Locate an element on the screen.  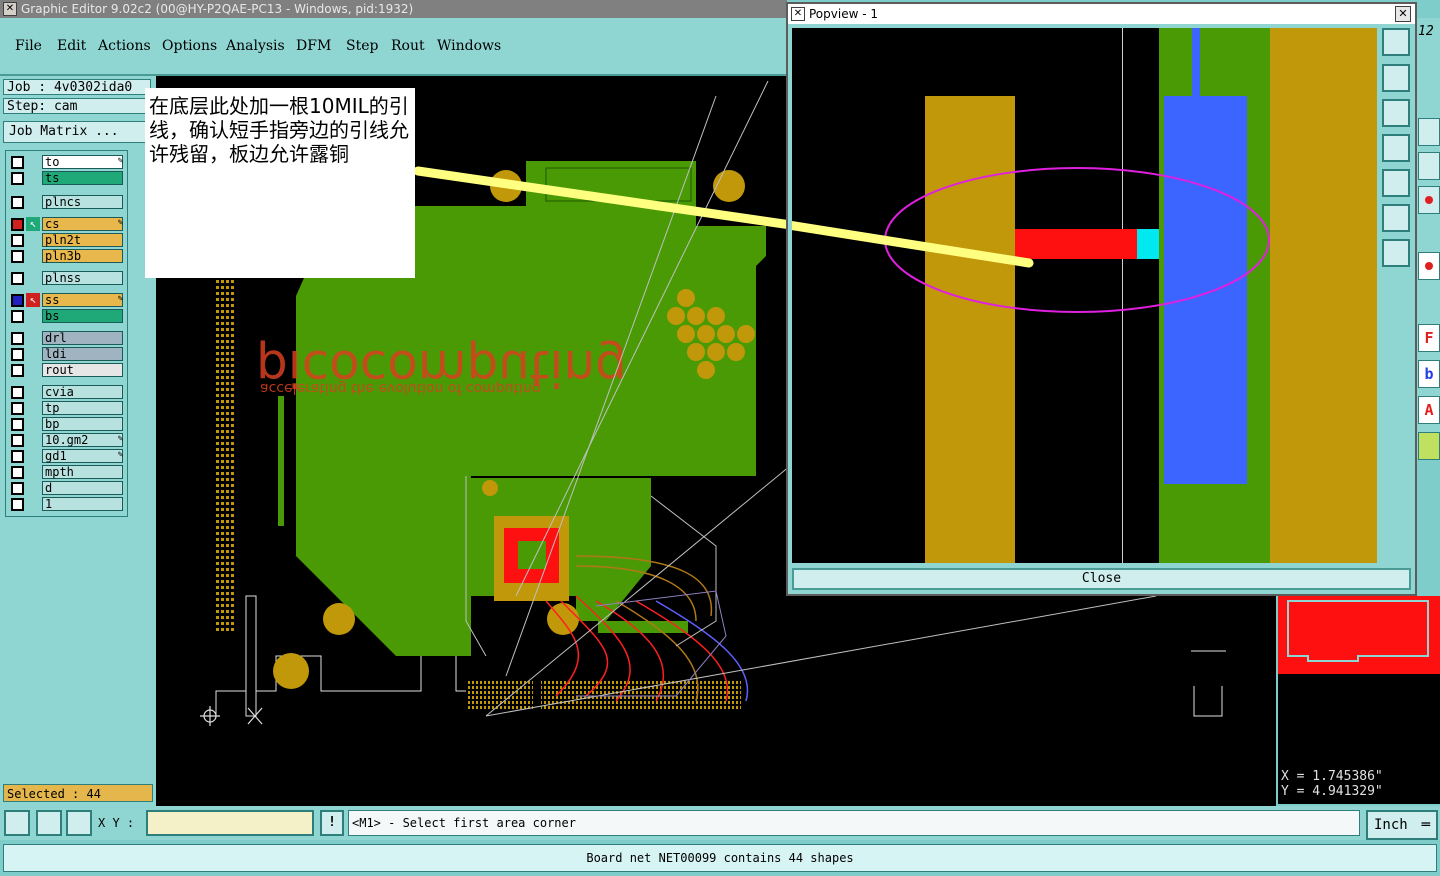
layer-row: ts is located at coordinates (68, 178).